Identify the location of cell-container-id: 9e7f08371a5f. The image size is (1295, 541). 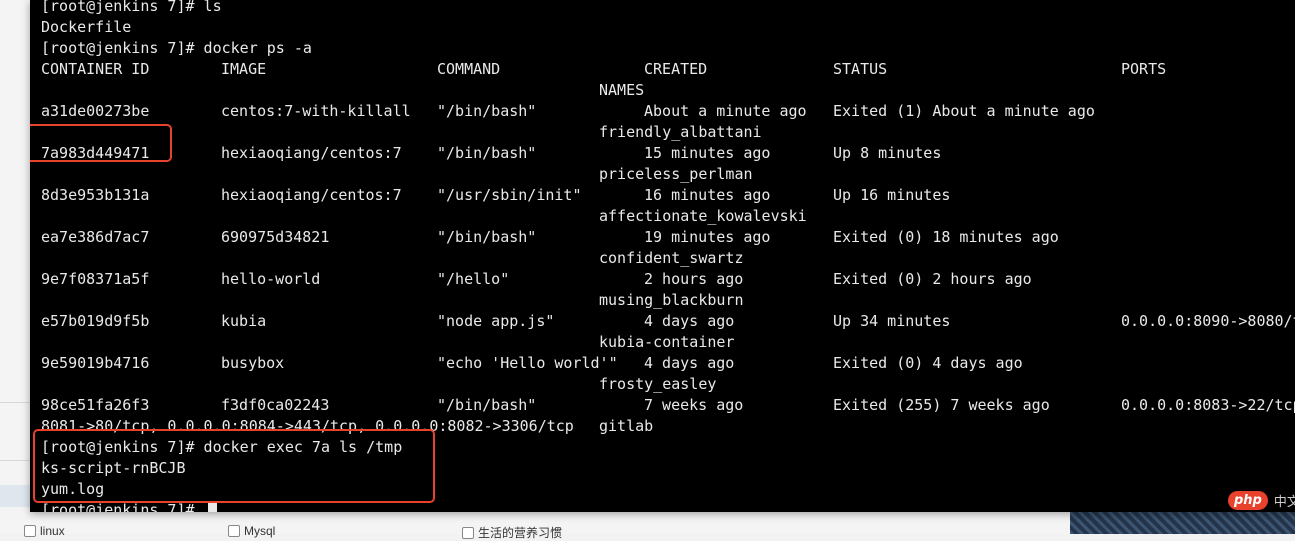
(95, 279).